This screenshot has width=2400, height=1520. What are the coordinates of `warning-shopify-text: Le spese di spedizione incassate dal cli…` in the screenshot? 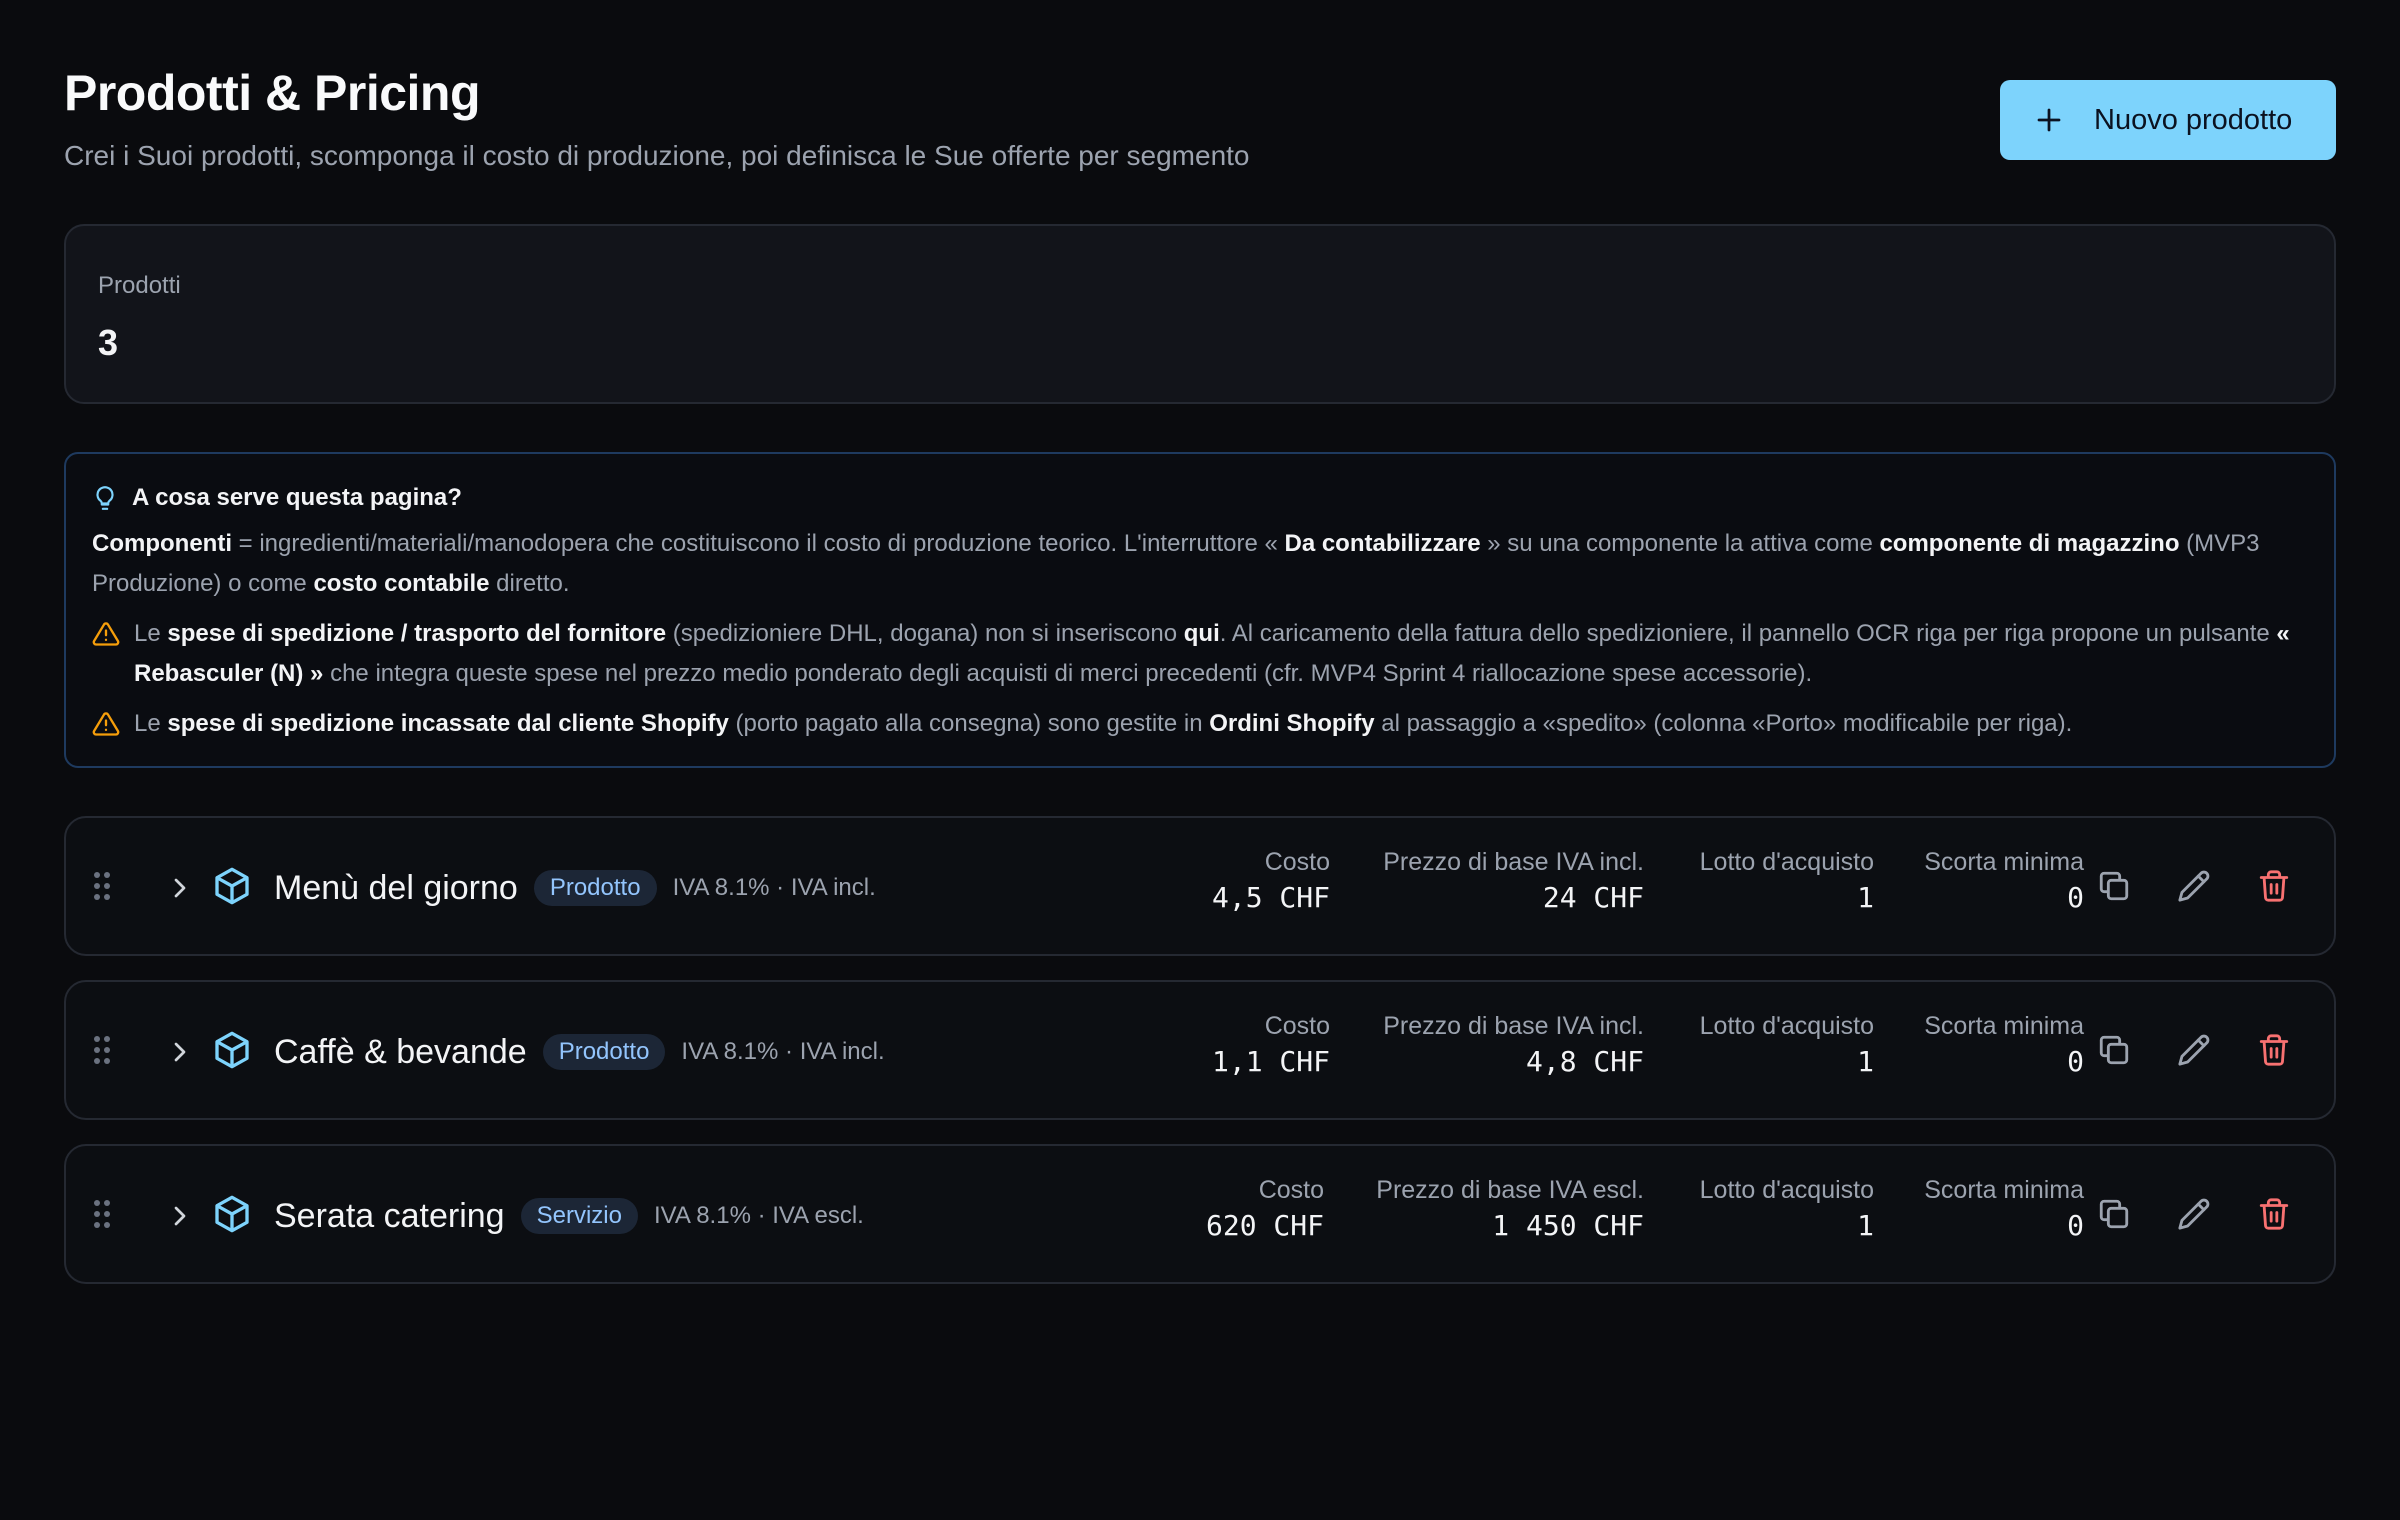 It's located at (1103, 723).